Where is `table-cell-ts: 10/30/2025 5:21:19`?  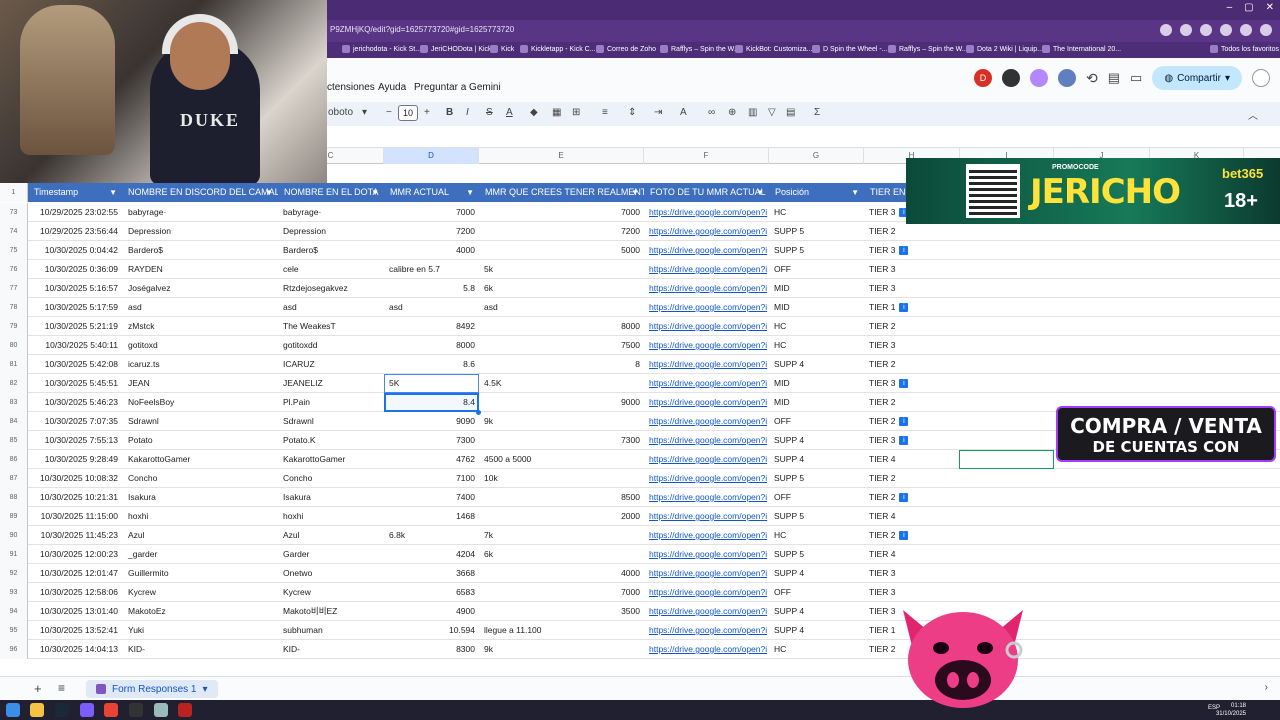
table-cell-ts: 10/30/2025 5:21:19 is located at coordinates (75, 326).